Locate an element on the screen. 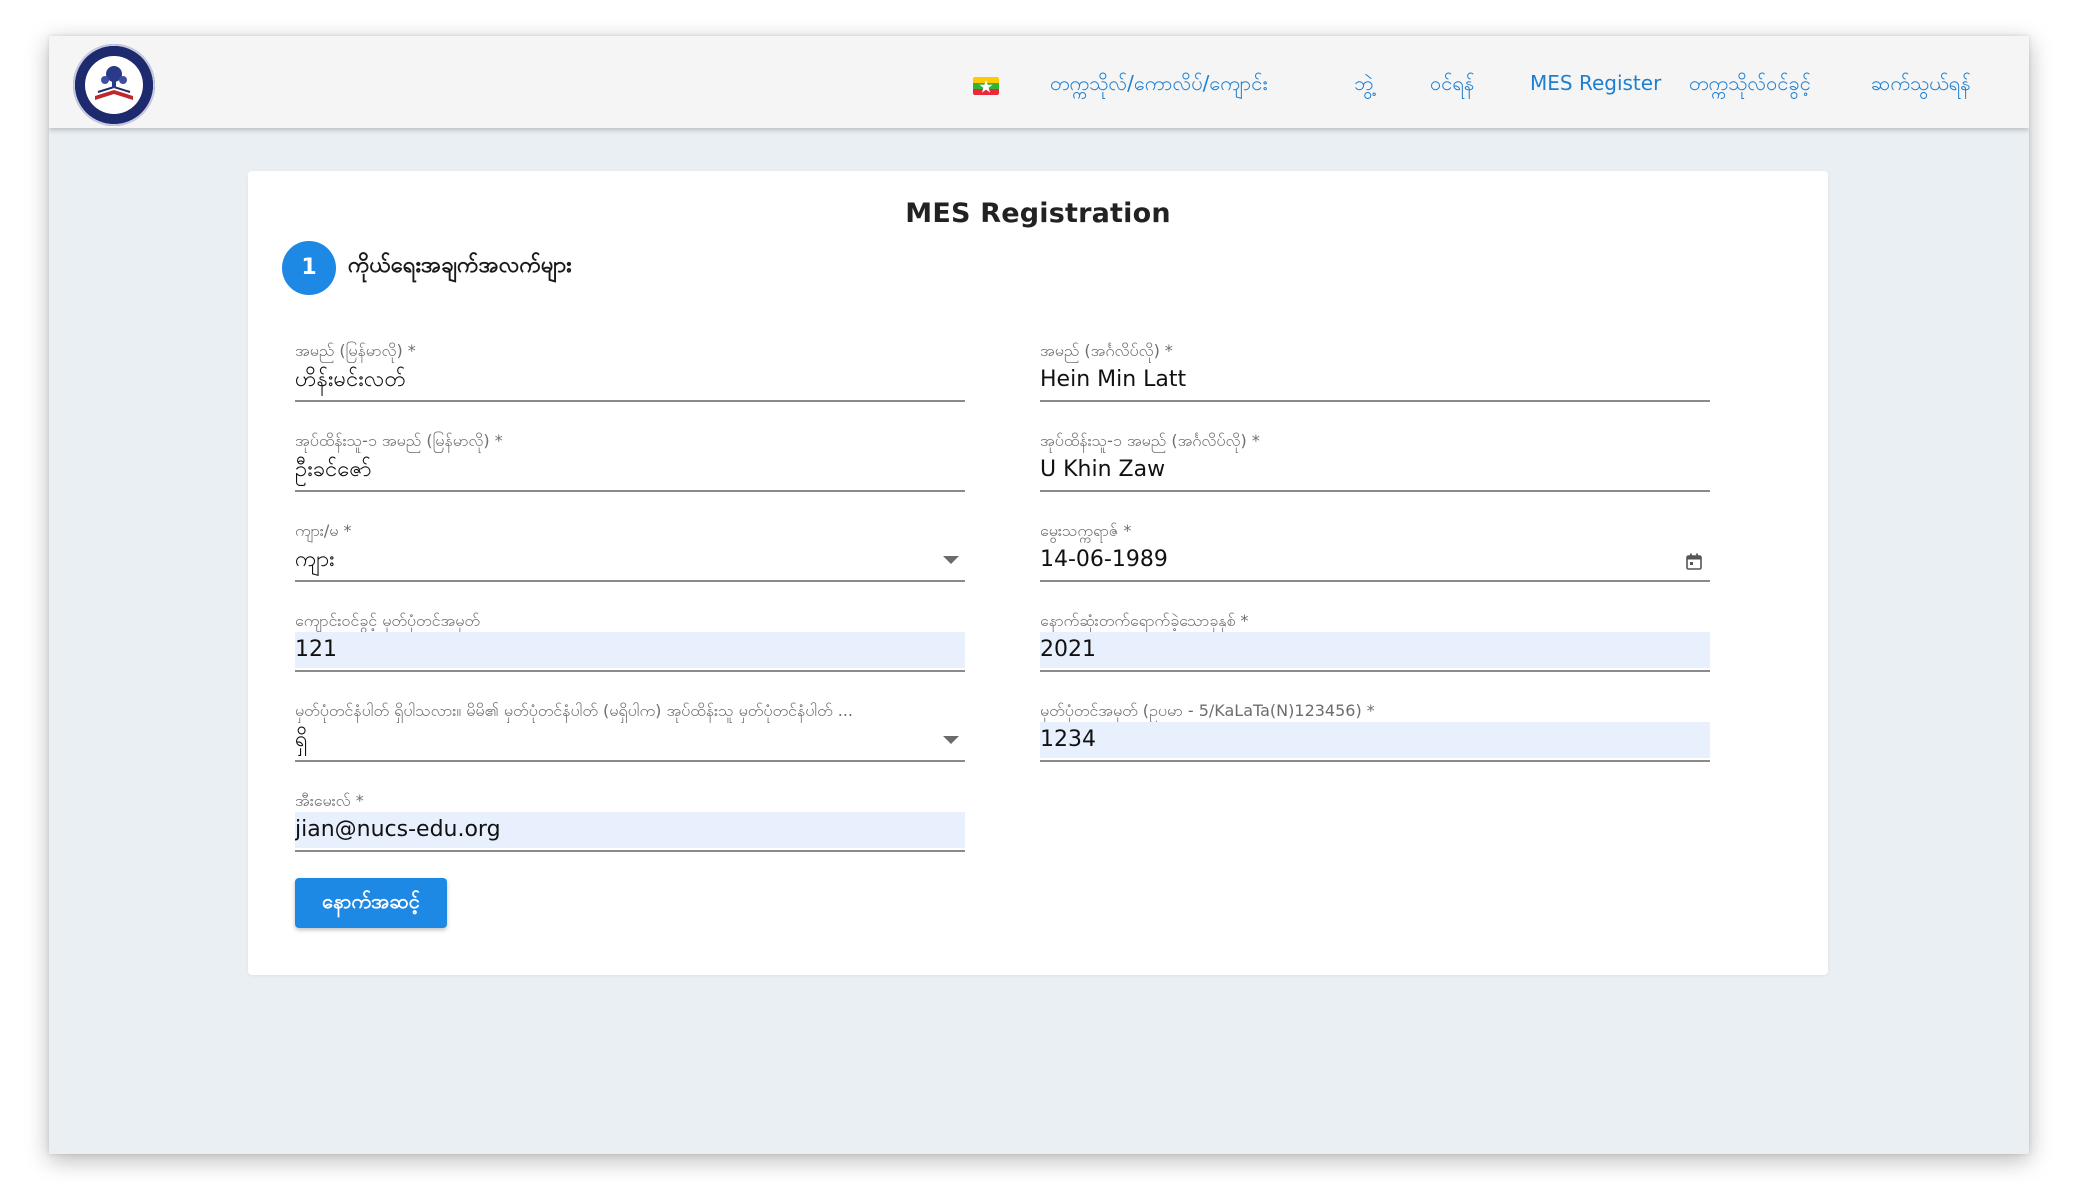  myanmar-flag-icon is located at coordinates (986, 86).